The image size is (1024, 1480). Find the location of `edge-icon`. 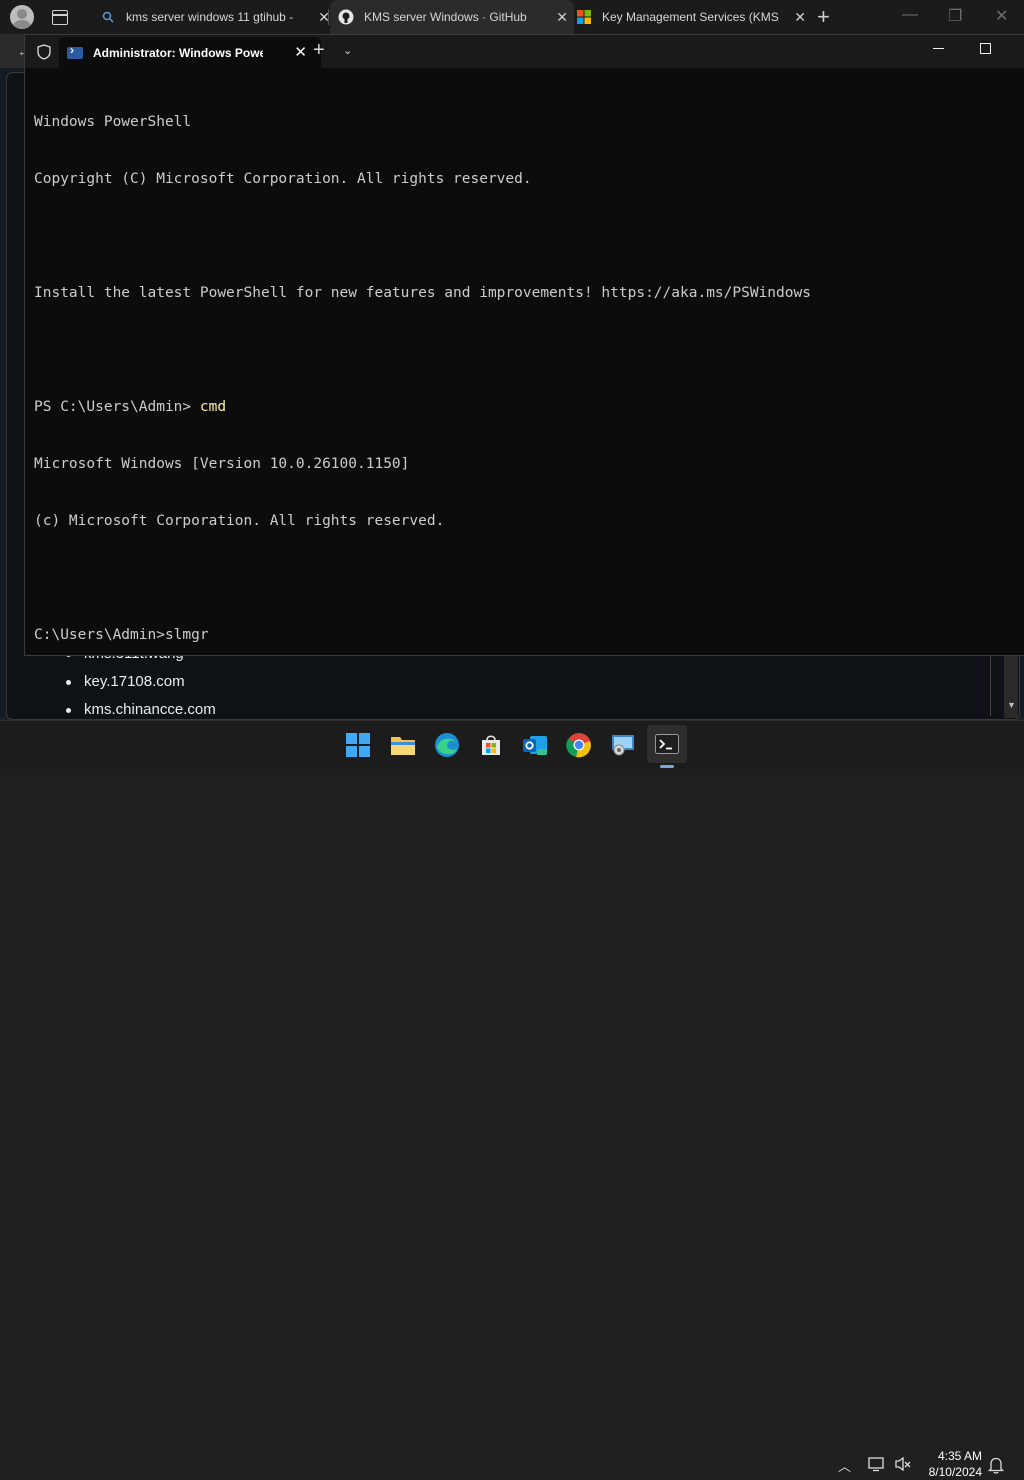

edge-icon is located at coordinates (447, 745).